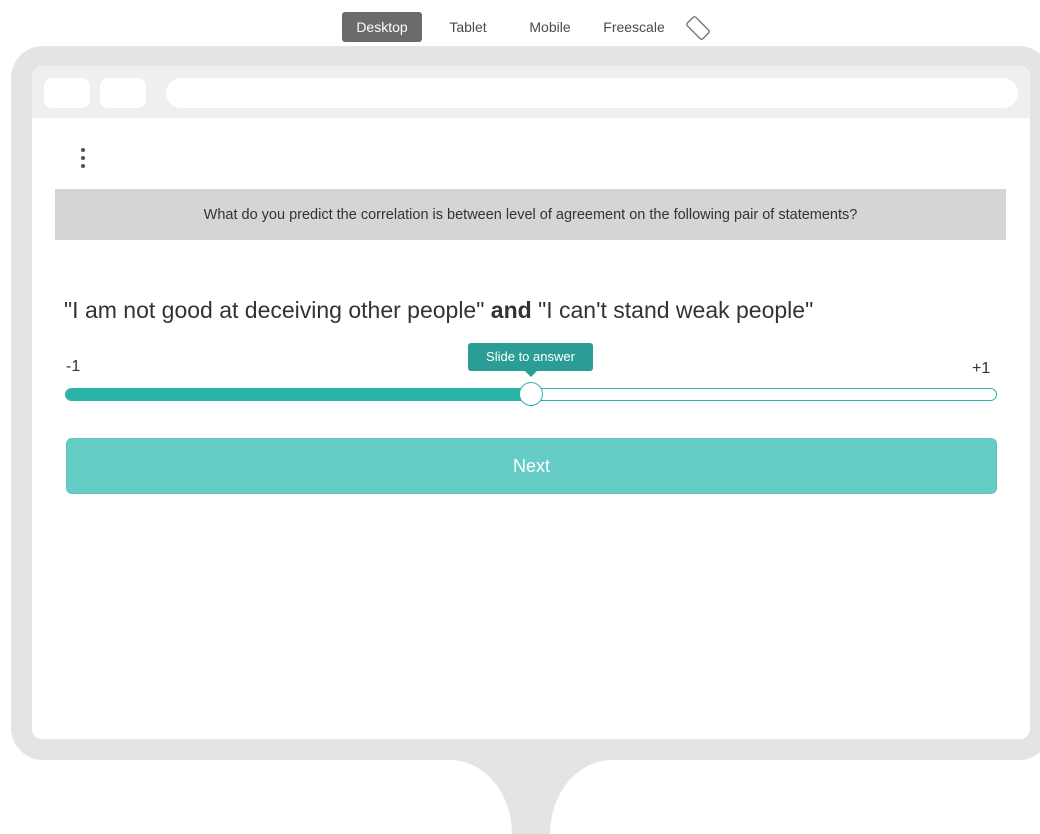 Image resolution: width=1040 pixels, height=834 pixels. Describe the element at coordinates (676, 310) in the screenshot. I see `statement-b: "I can't stand weak people"` at that location.